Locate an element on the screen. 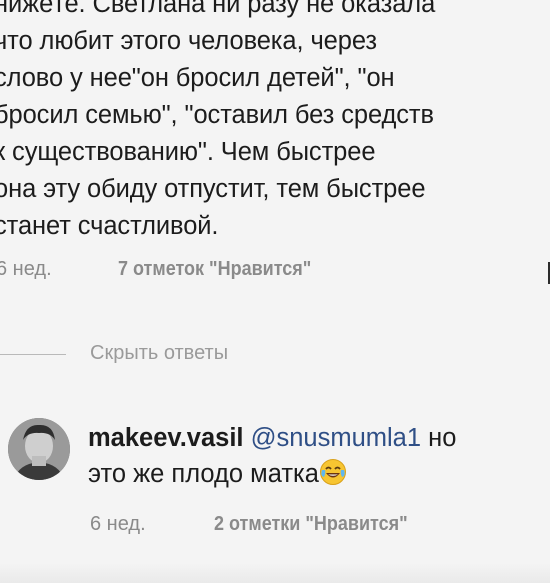  reply-text-line2: это же плодо матка is located at coordinates (203, 474).